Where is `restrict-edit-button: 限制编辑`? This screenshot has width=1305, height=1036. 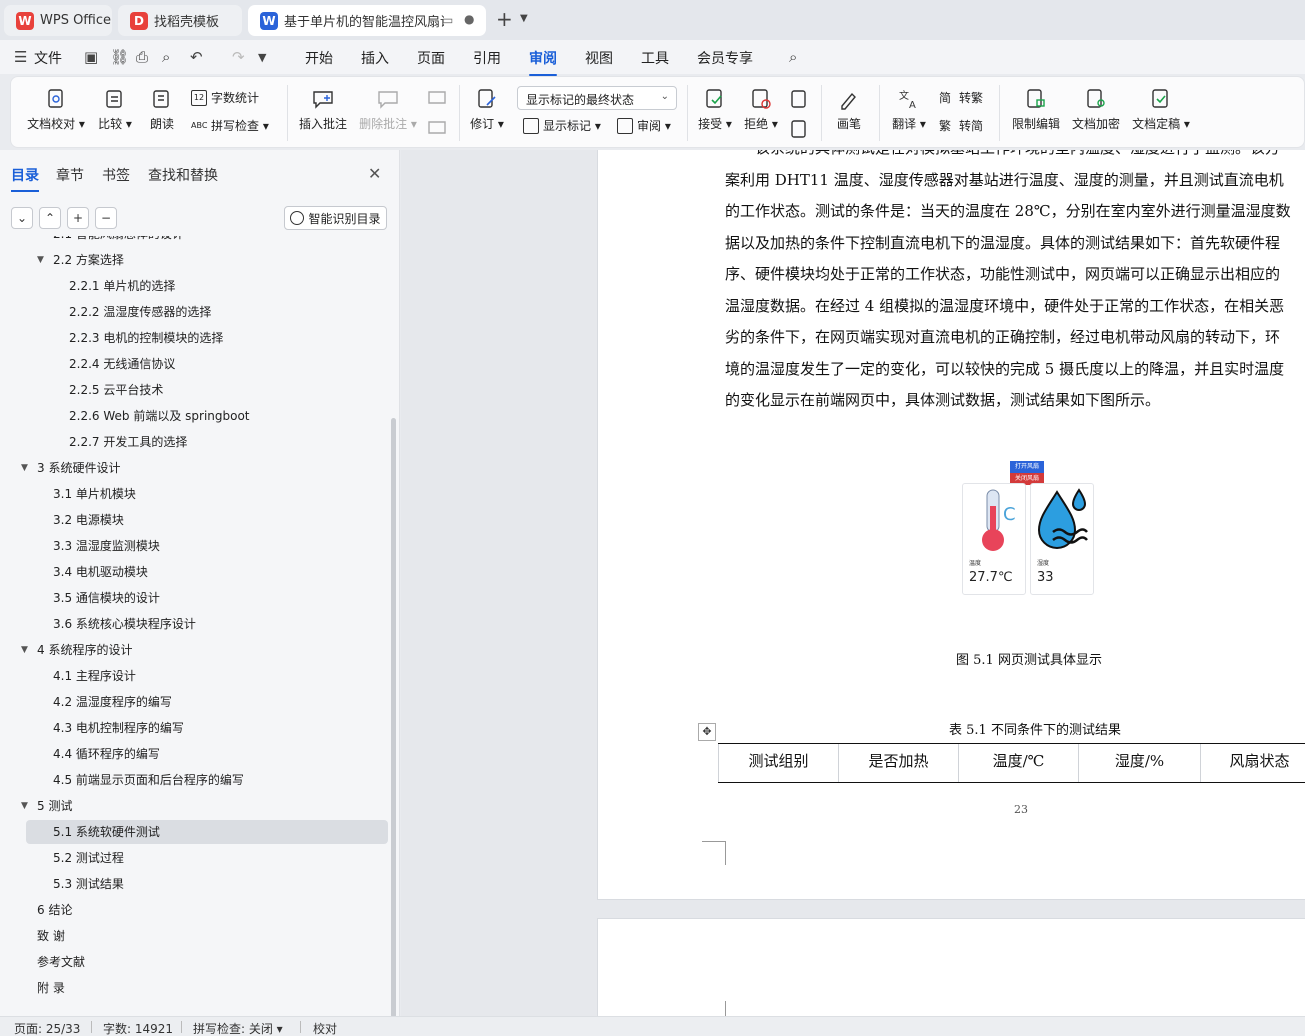
restrict-edit-button: 限制编辑 is located at coordinates (1036, 109).